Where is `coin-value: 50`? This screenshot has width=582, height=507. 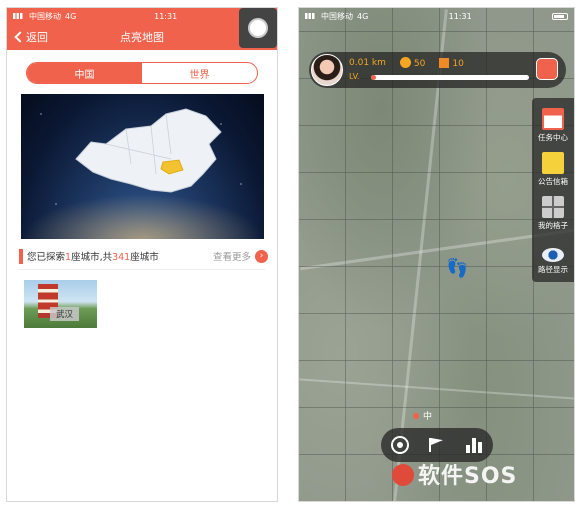 coin-value: 50 is located at coordinates (419, 64).